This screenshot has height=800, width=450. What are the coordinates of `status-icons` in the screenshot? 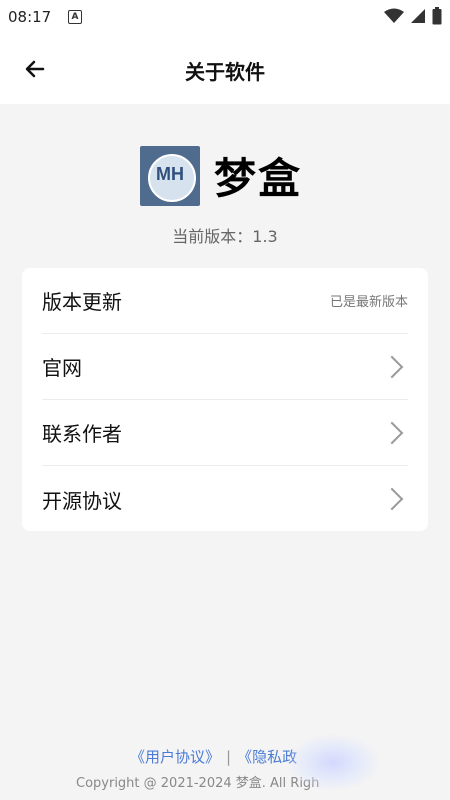 It's located at (413, 16).